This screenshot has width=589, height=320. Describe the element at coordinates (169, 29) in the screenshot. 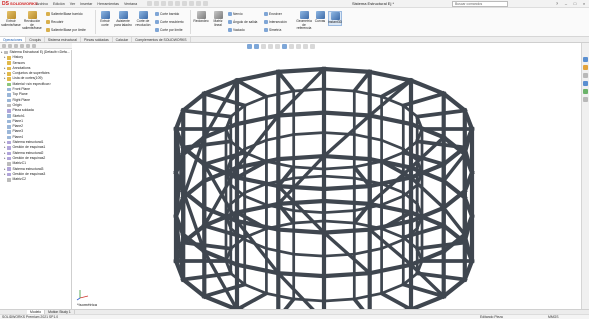

I see `boundary-cut-button: Corte por límite` at that location.